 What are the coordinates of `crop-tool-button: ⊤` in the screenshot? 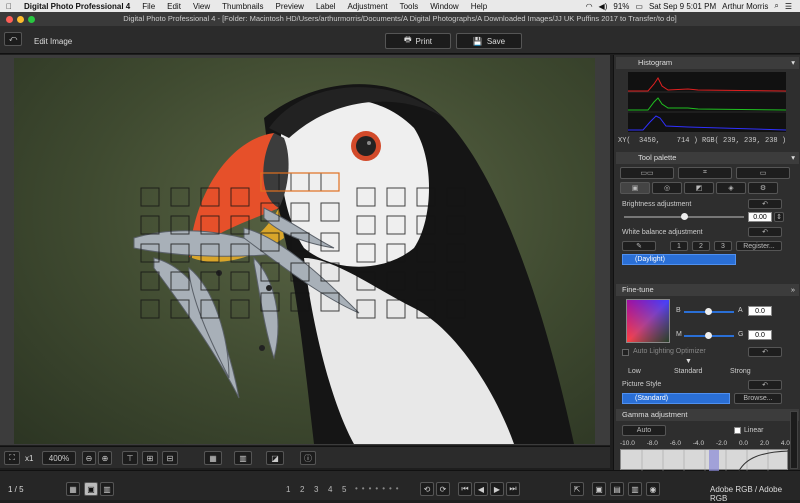 It's located at (130, 458).